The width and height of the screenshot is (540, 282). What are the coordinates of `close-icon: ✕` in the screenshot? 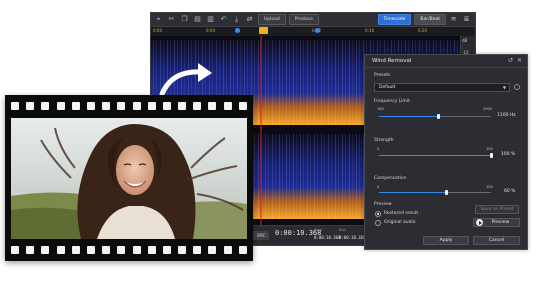 It's located at (519, 60).